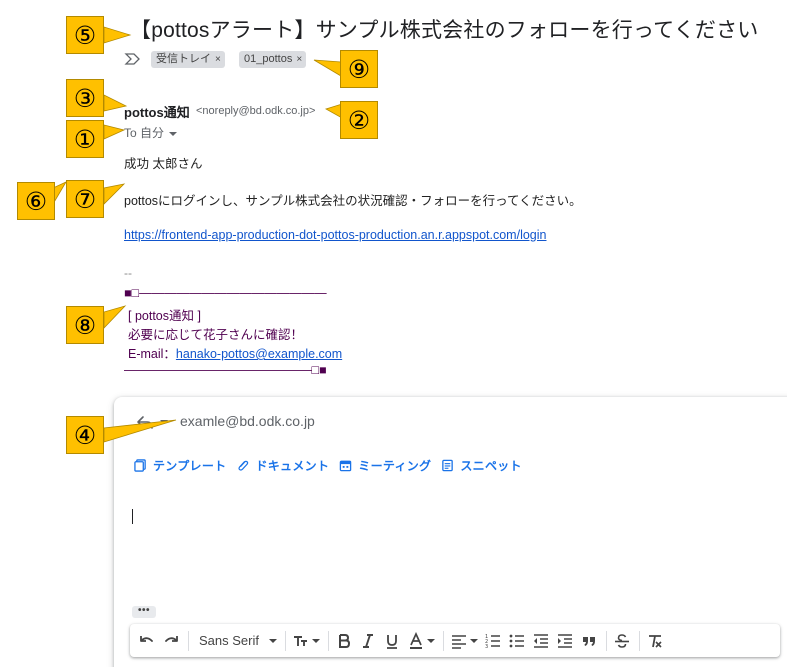 The height and width of the screenshot is (667, 787). Describe the element at coordinates (359, 120) in the screenshot. I see `callout-2: ②` at that location.